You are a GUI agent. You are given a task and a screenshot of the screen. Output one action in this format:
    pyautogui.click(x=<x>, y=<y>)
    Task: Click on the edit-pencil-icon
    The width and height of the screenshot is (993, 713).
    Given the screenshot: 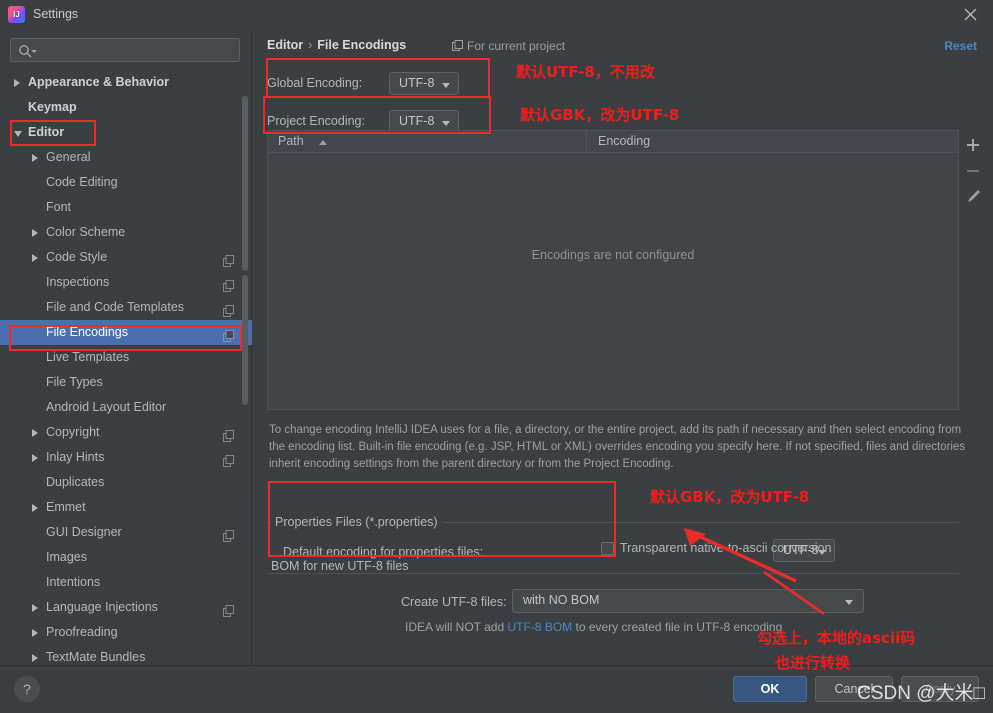 What is the action you would take?
    pyautogui.click(x=973, y=197)
    